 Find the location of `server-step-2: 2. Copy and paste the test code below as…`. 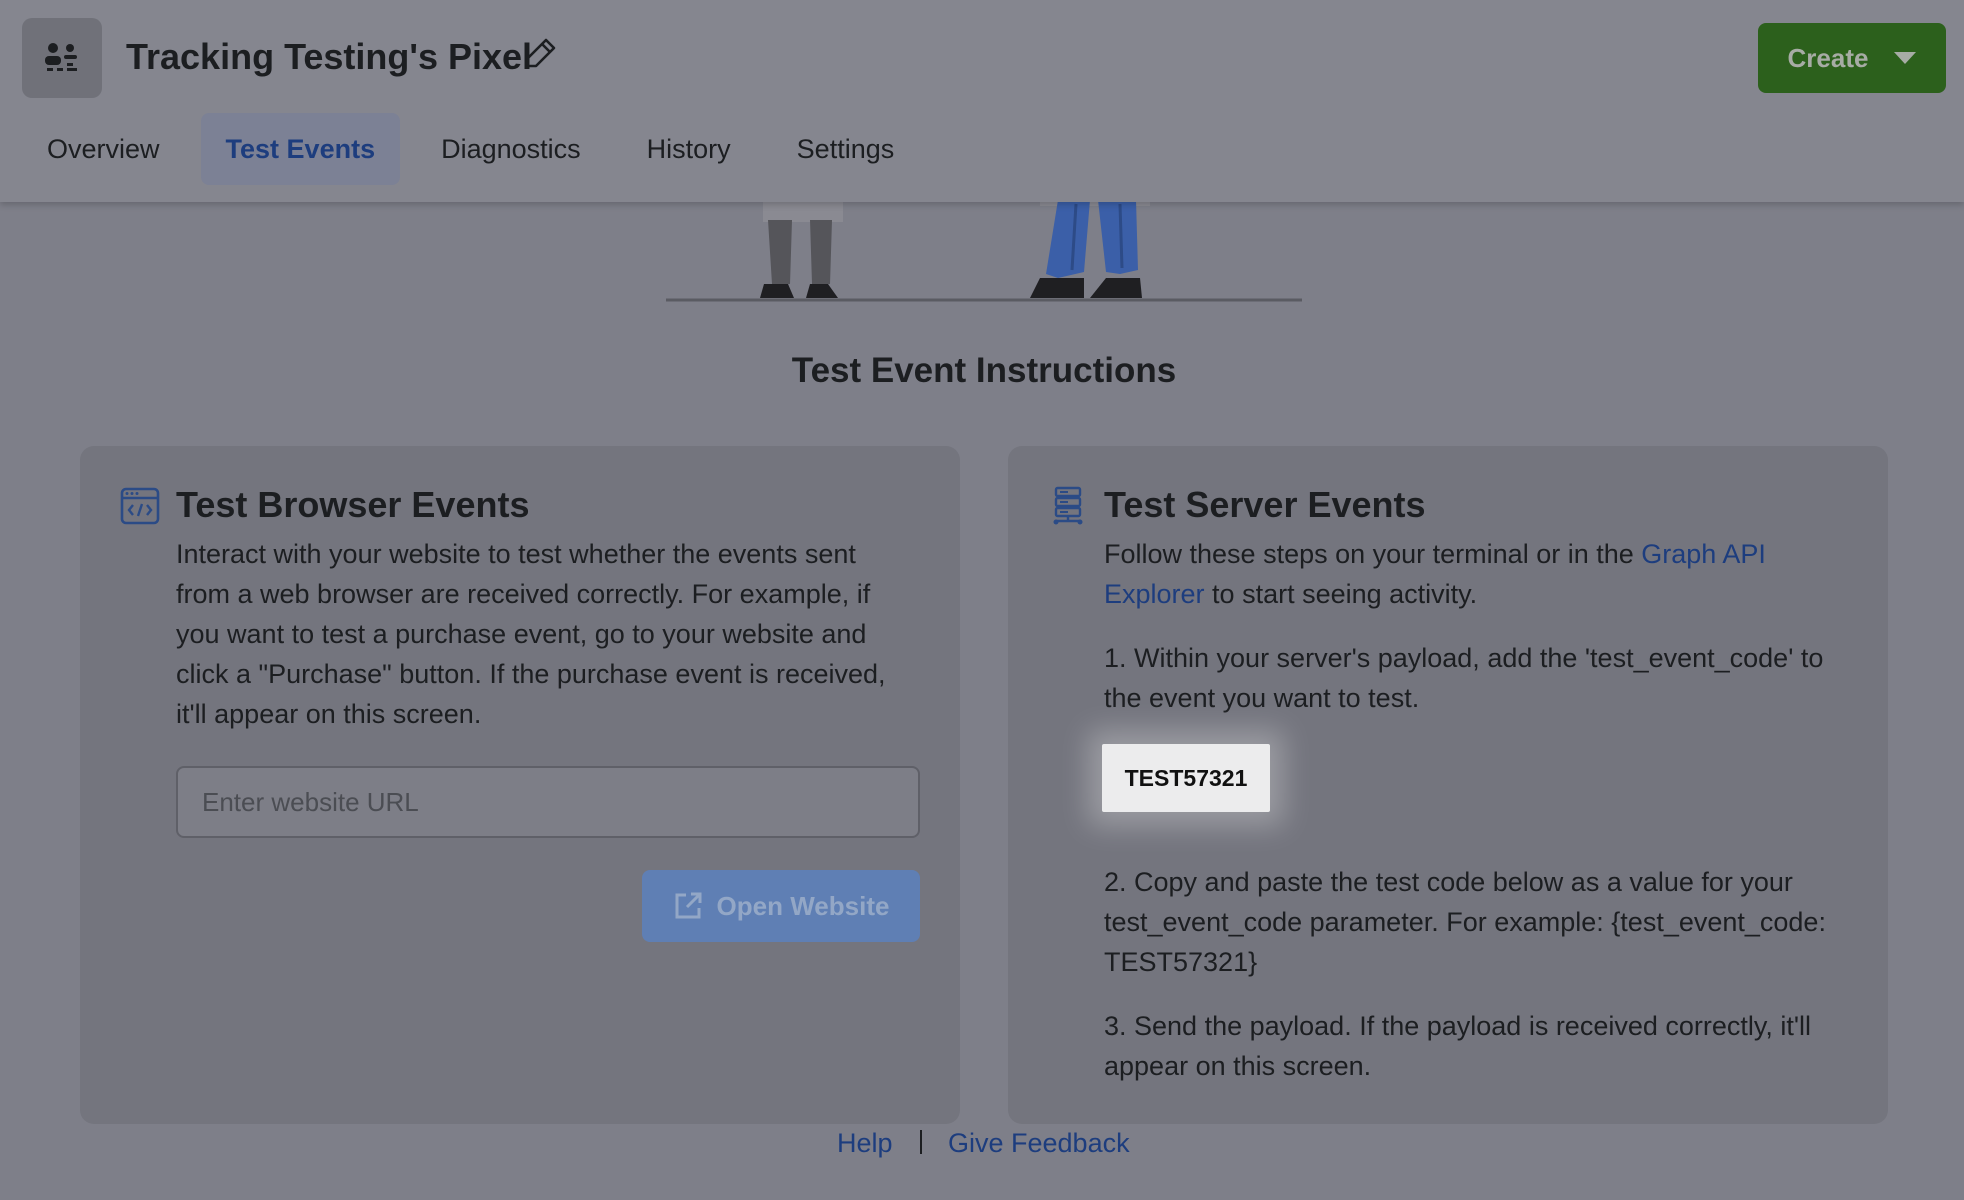

server-step-2: 2. Copy and paste the test code below as… is located at coordinates (1465, 922).